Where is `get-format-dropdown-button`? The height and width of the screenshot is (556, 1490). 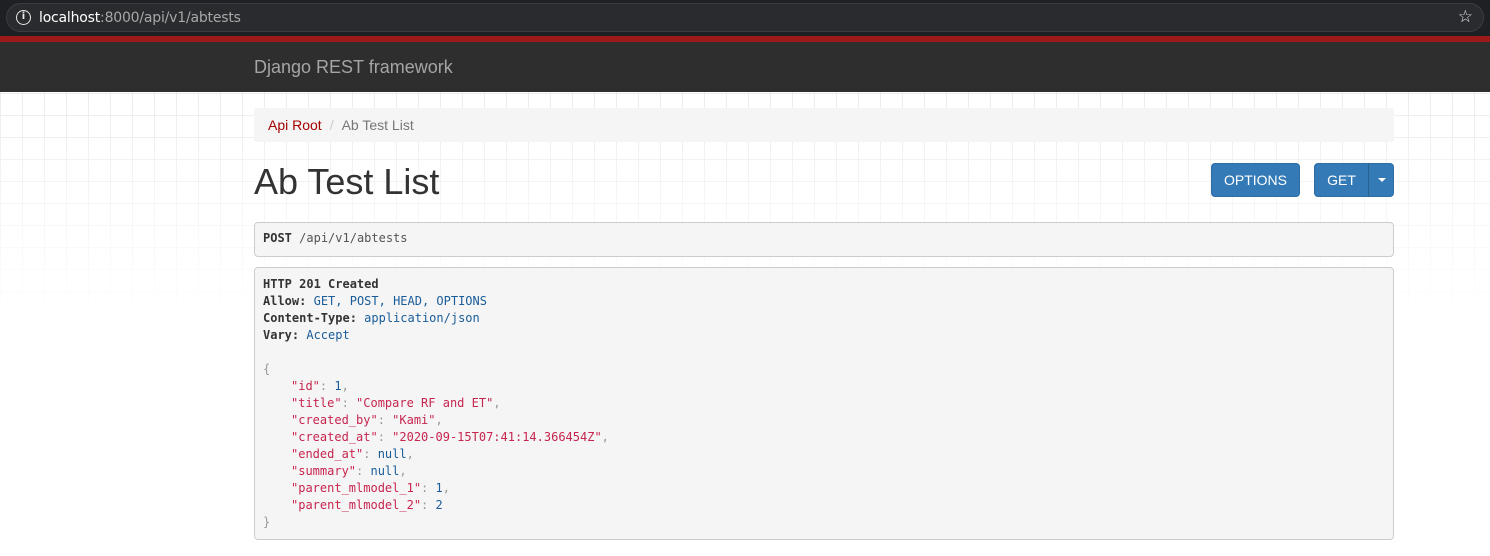
get-format-dropdown-button is located at coordinates (1381, 180).